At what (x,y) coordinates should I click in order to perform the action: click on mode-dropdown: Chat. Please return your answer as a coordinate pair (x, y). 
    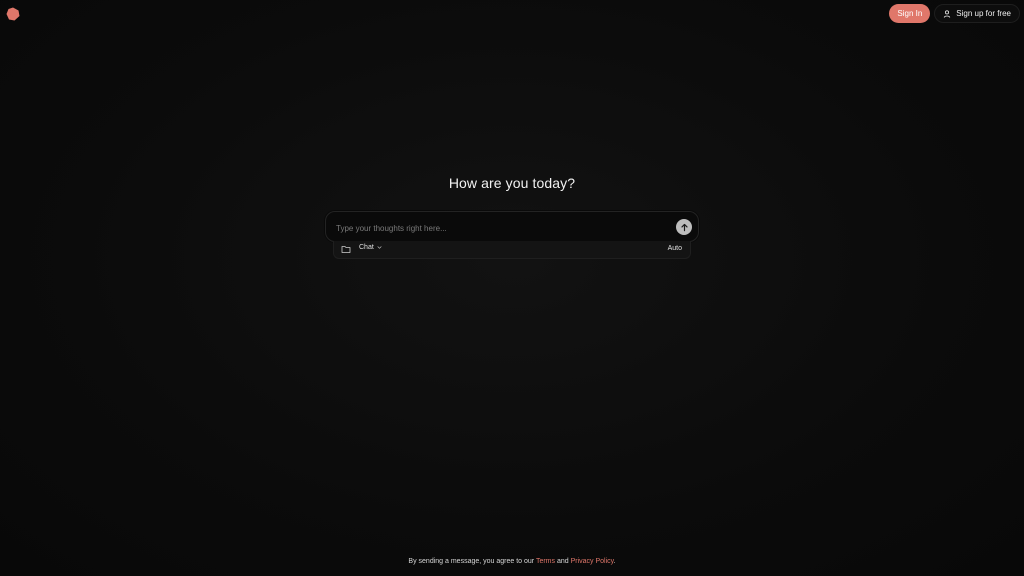
    Looking at the image, I should click on (370, 247).